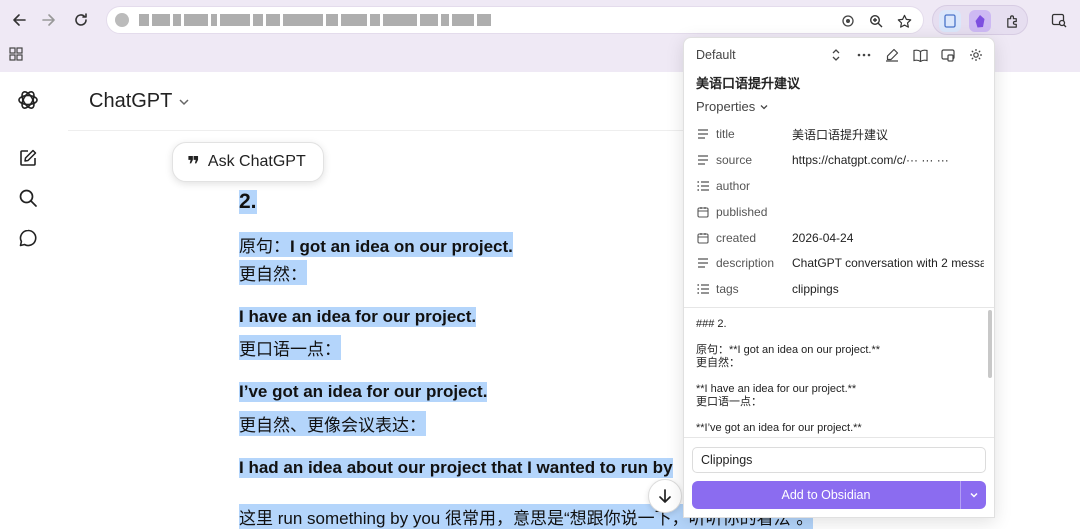 Image resolution: width=1080 pixels, height=529 pixels. Describe the element at coordinates (920, 55) in the screenshot. I see `reader-icon` at that location.